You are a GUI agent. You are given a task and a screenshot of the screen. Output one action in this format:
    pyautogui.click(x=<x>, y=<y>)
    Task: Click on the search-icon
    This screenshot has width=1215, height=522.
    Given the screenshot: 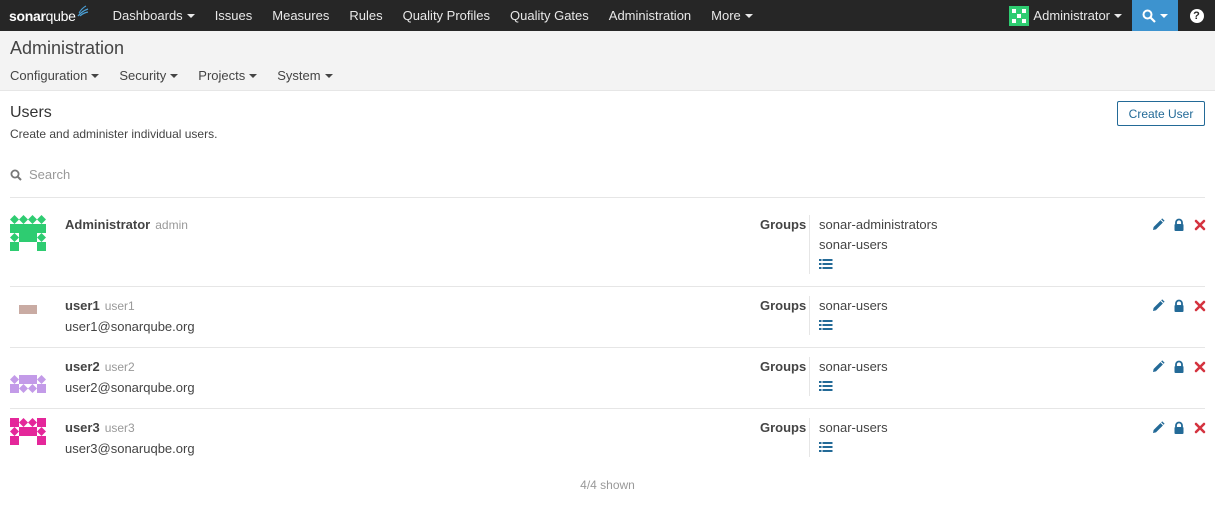 What is the action you would take?
    pyautogui.click(x=16, y=175)
    